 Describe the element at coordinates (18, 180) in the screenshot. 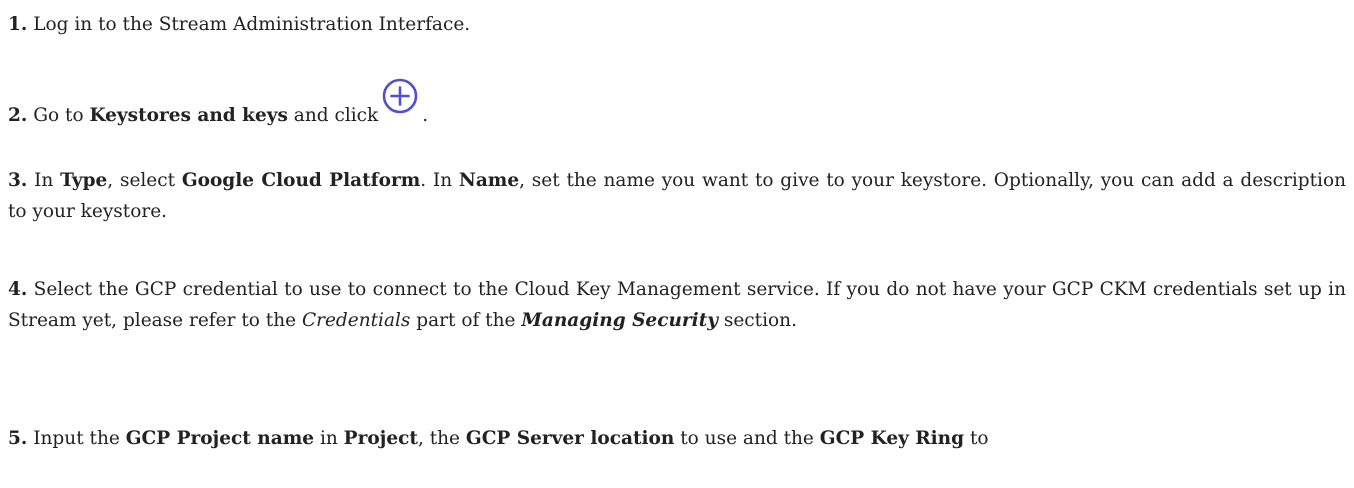

I see `step-number: 3.` at that location.